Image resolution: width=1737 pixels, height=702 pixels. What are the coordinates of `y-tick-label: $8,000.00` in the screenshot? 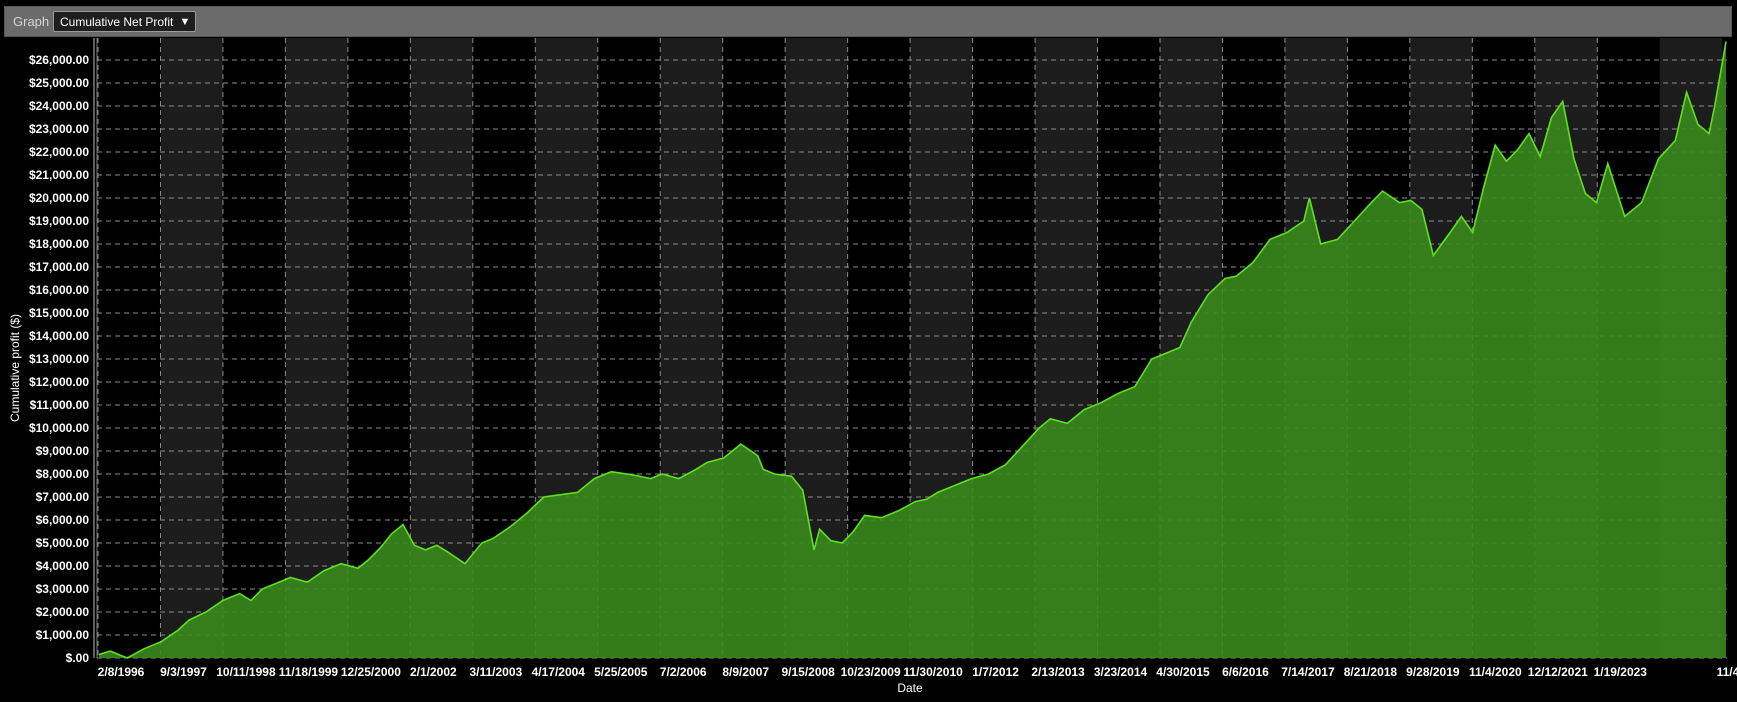 It's located at (63, 474).